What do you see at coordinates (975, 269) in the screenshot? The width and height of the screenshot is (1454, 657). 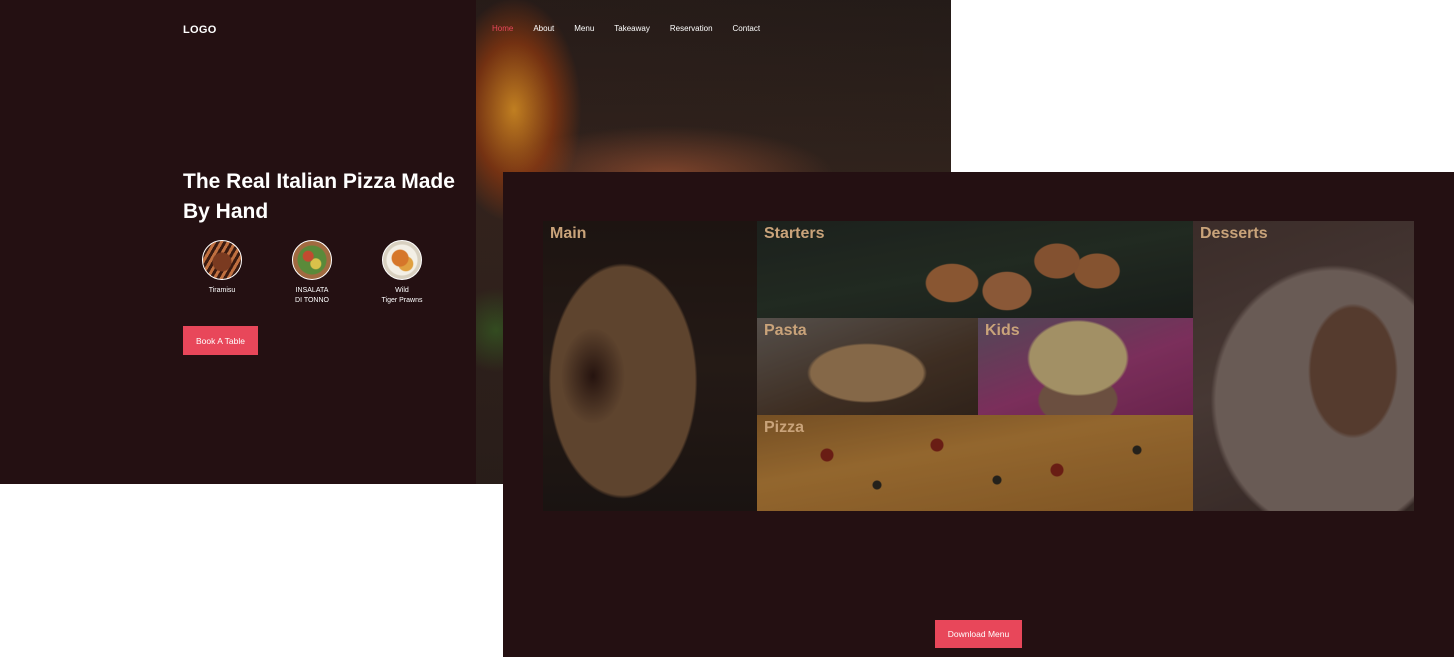 I see `category-tile-starters: Starters` at bounding box center [975, 269].